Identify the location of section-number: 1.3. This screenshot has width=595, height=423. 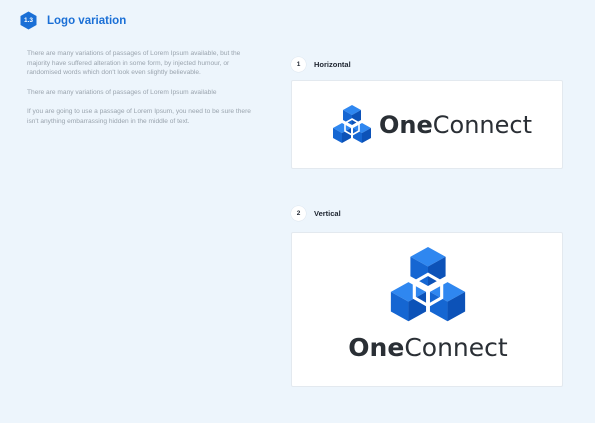
(28, 20).